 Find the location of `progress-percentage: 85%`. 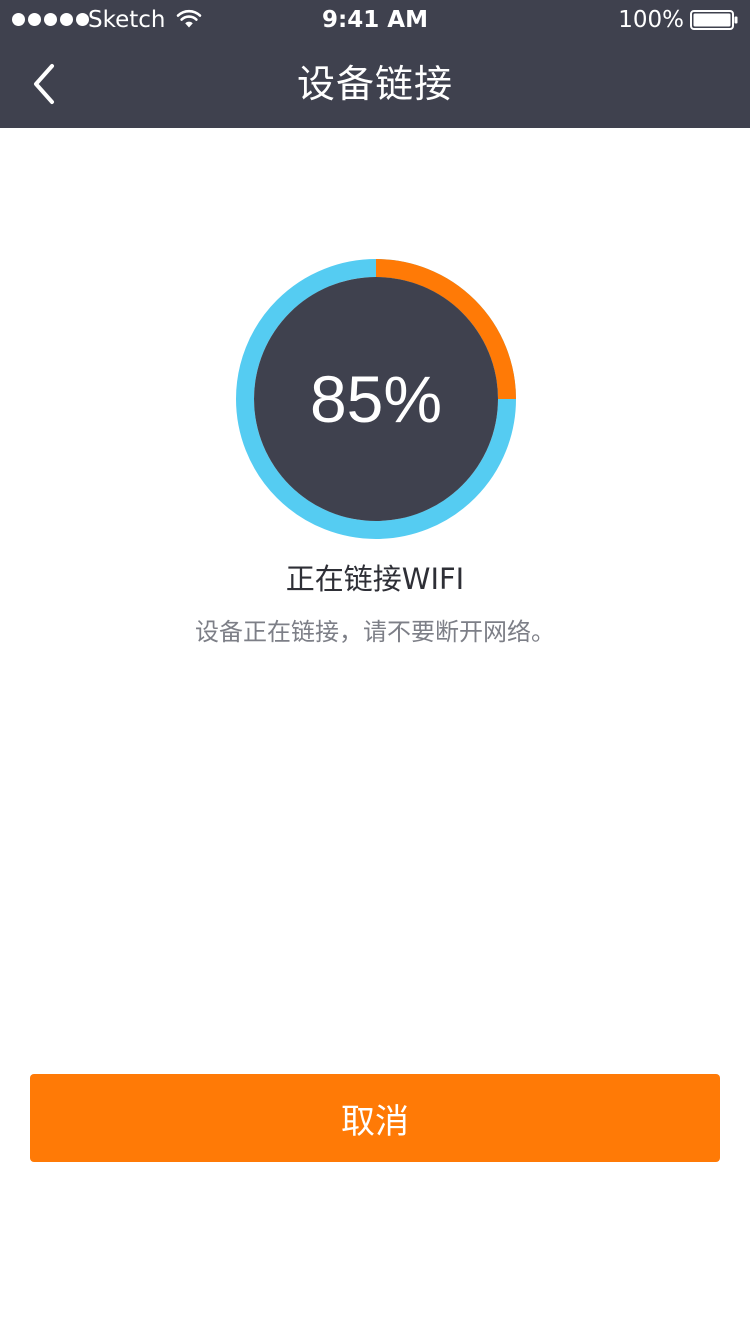

progress-percentage: 85% is located at coordinates (376, 399).